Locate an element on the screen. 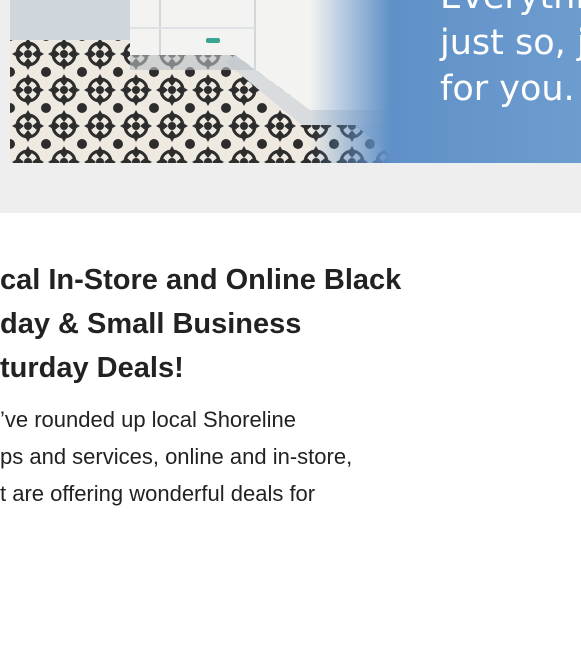  headline-line: cal In-Store and Online Black is located at coordinates (201, 280).